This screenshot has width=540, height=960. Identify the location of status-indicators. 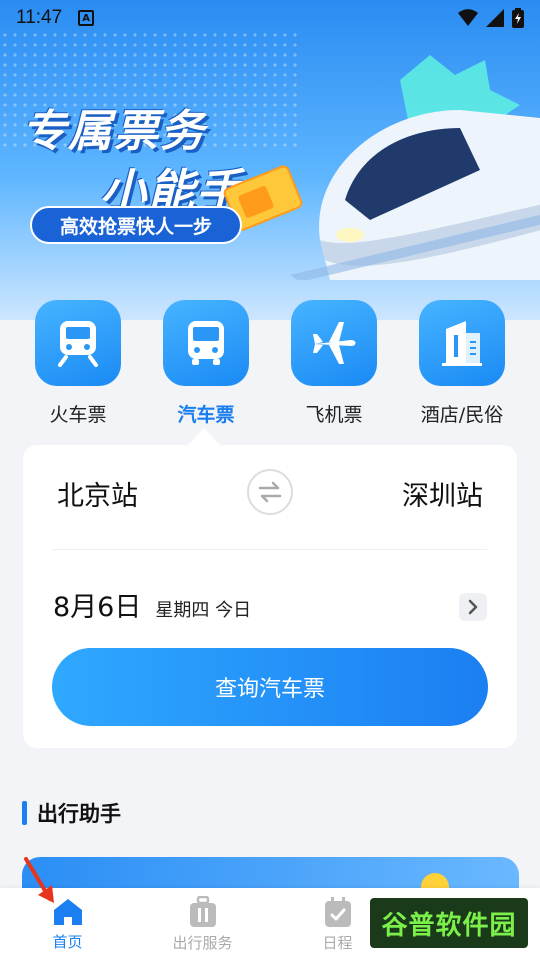
(491, 18).